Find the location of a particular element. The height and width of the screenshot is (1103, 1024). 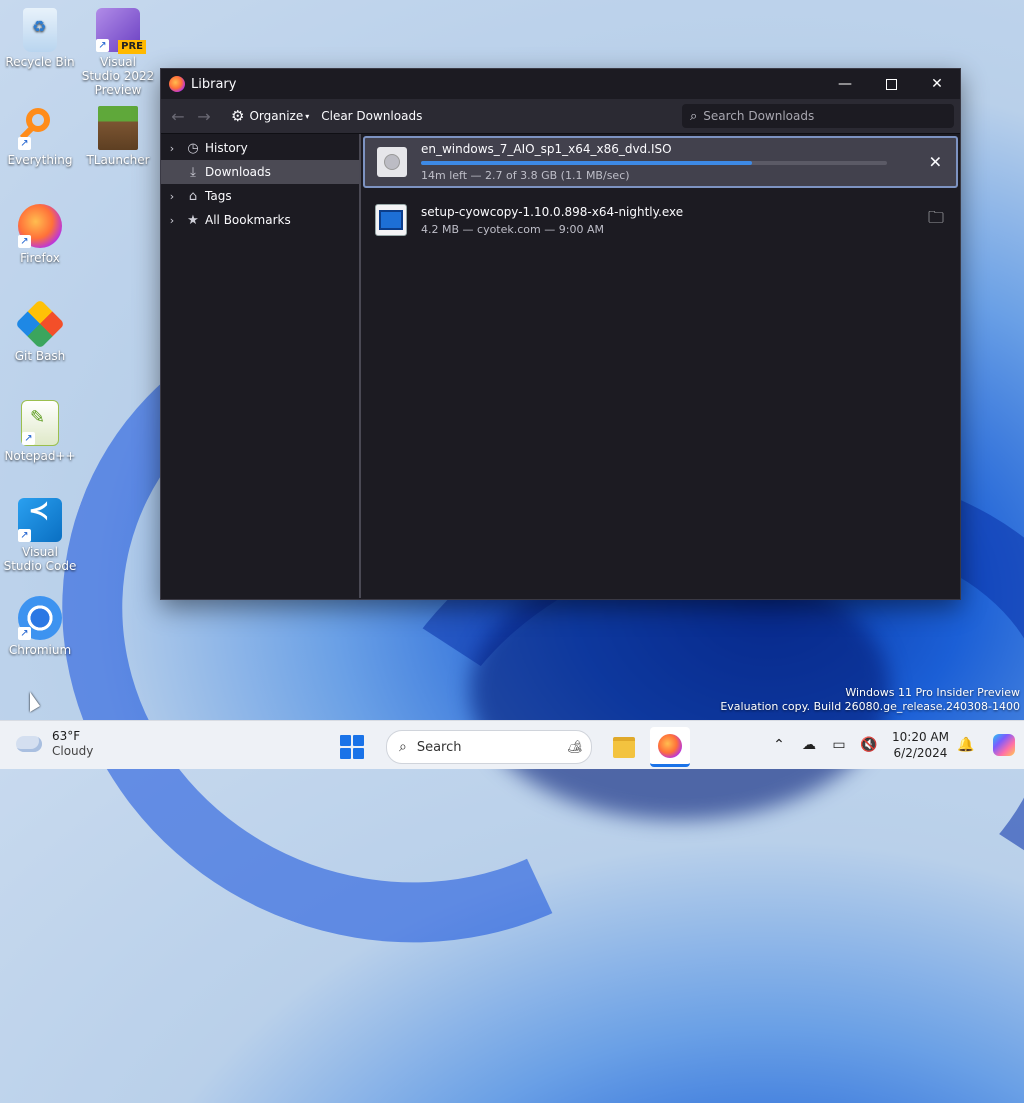

download-filename: en_windows_7_AIO_sp1_x64_x86_dvd.ISO is located at coordinates (546, 149).